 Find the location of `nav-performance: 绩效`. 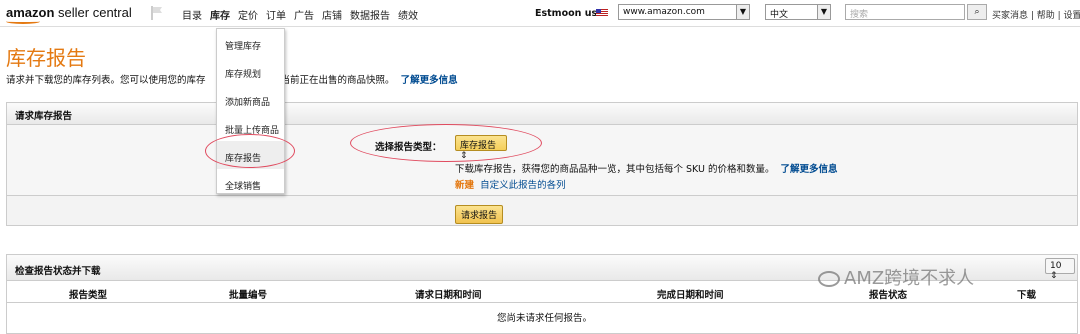

nav-performance: 绩效 is located at coordinates (412, 14).